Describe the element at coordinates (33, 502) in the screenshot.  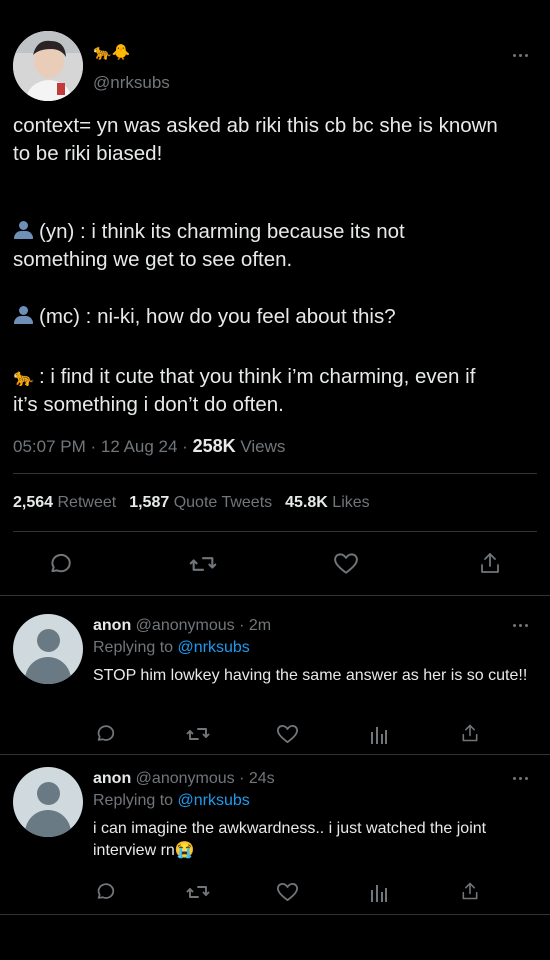
I see `retweet-count: 2,564` at that location.